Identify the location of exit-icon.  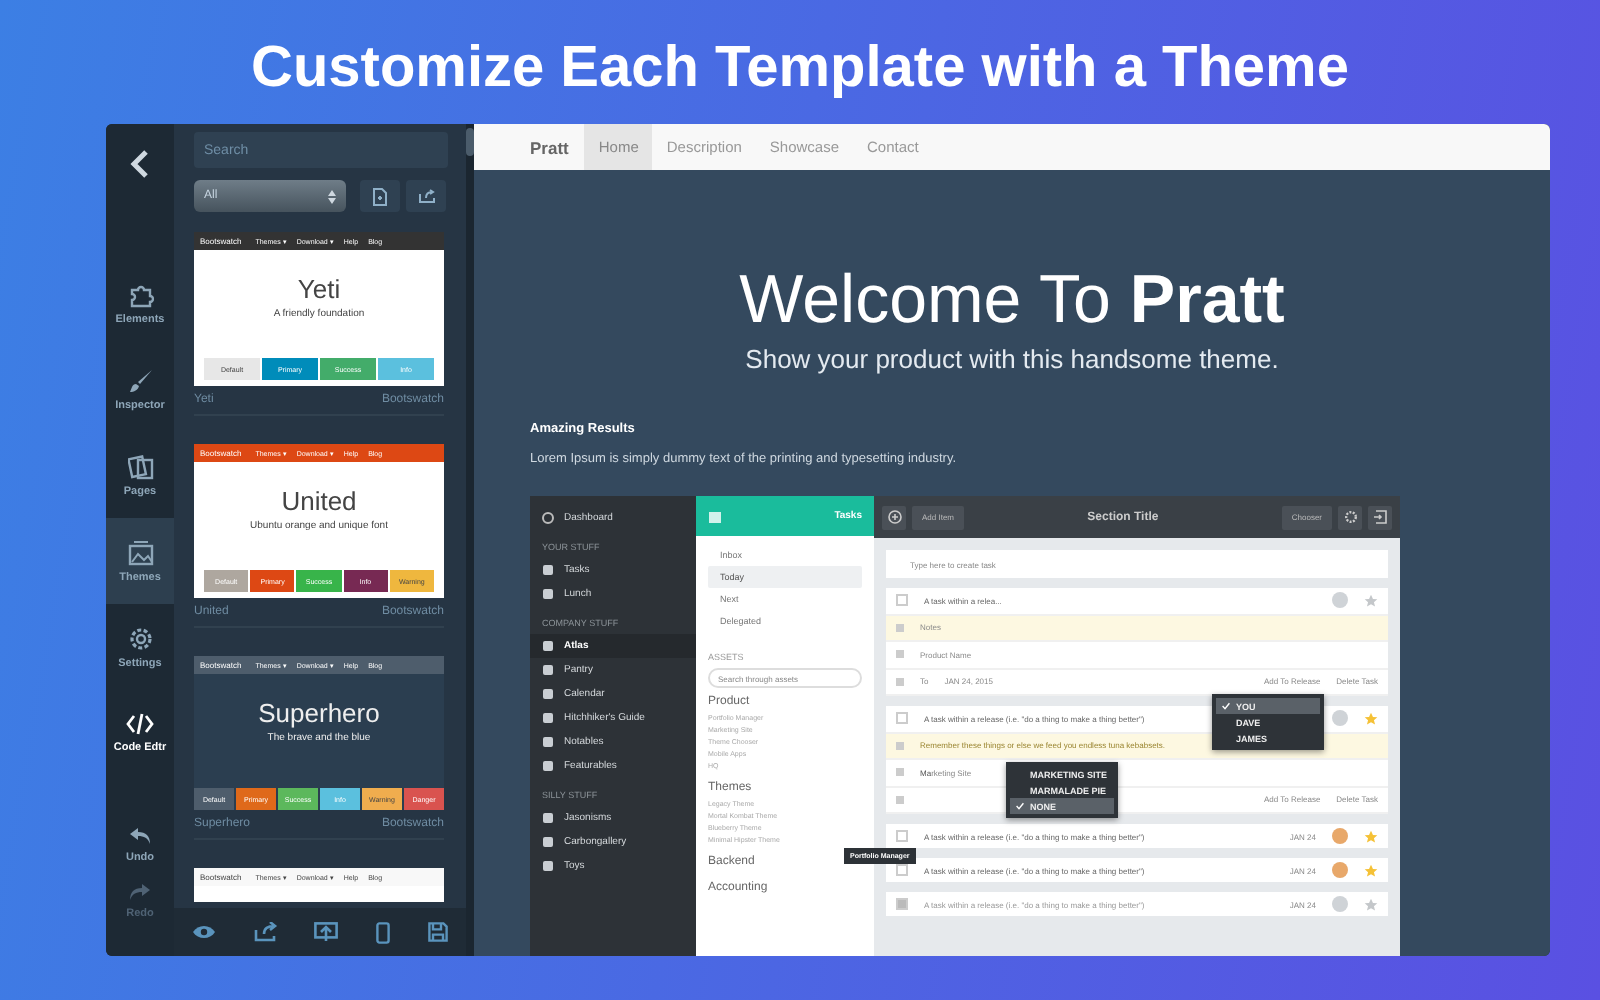
(1380, 517).